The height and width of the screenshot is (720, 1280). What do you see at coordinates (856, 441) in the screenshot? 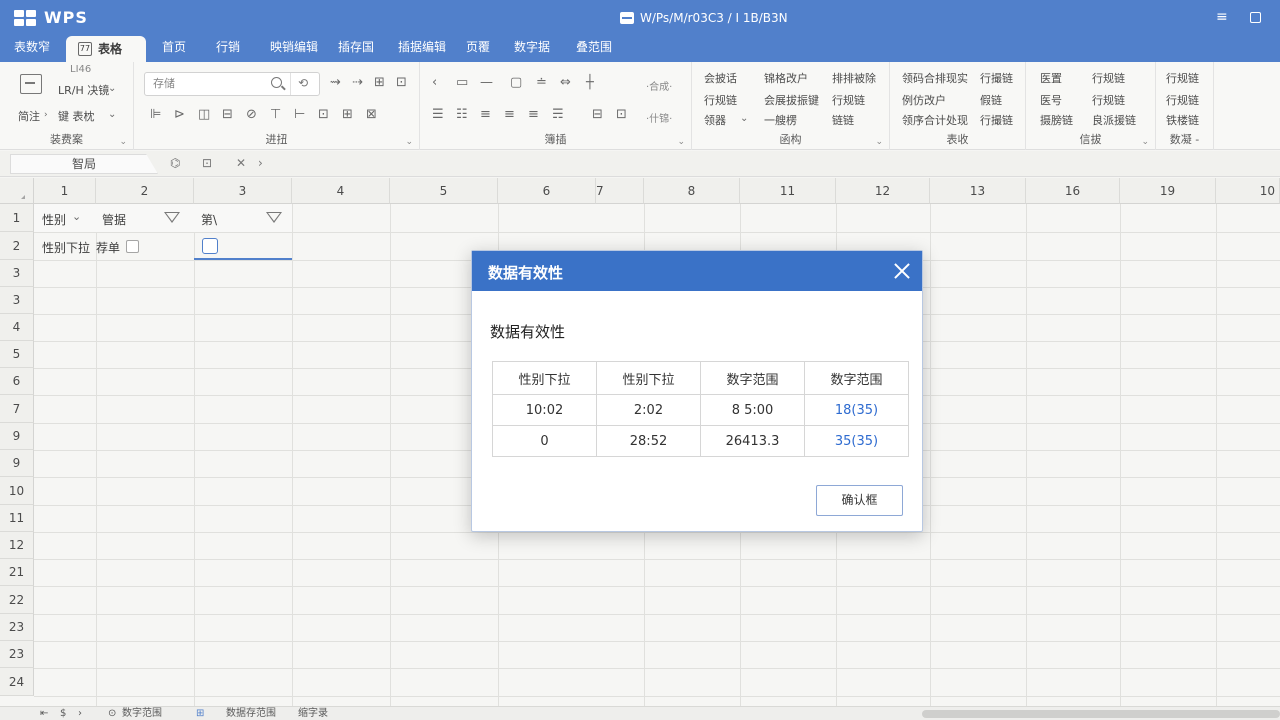
I see `table-link-cell: 35(35)` at bounding box center [856, 441].